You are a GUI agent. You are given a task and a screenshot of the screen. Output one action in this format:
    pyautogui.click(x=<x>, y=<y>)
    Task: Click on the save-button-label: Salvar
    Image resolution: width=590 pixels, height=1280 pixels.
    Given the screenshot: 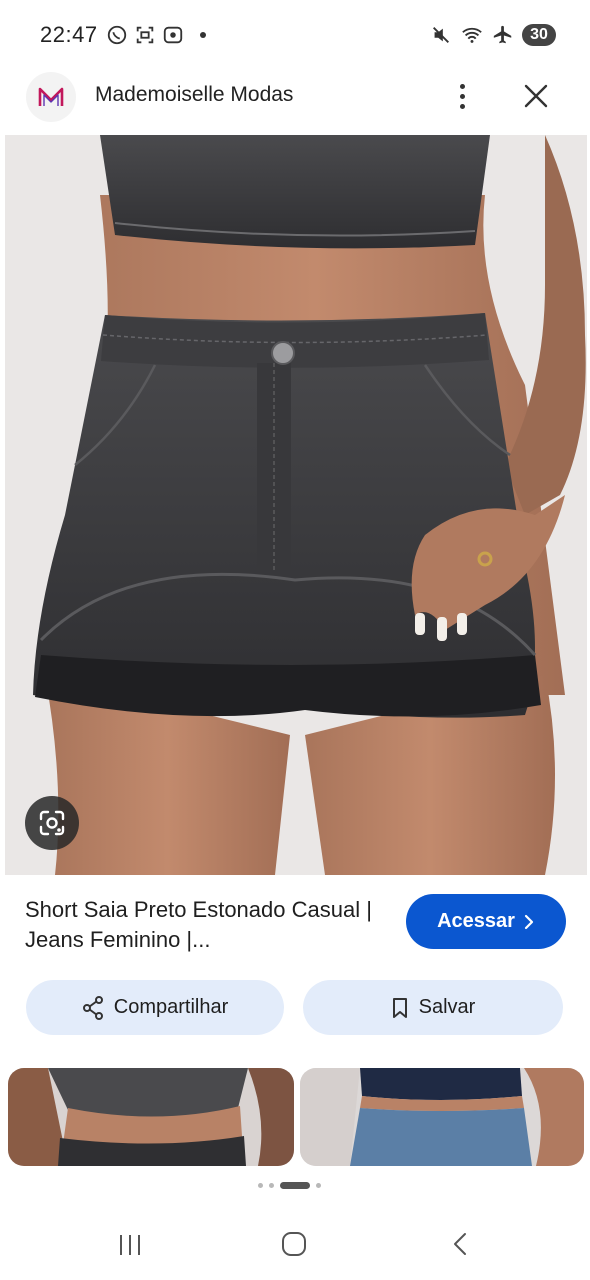 What is the action you would take?
    pyautogui.click(x=447, y=1007)
    